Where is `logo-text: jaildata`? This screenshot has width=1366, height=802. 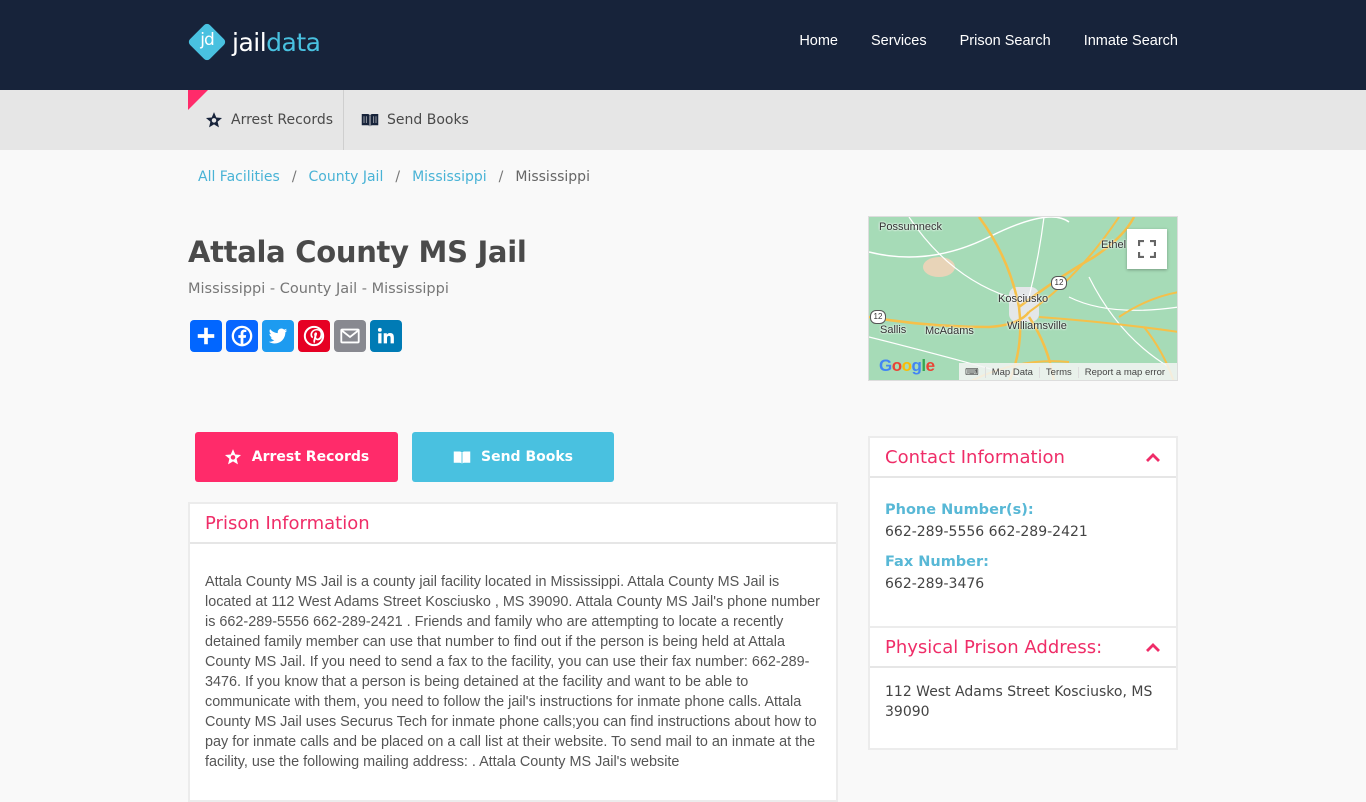
logo-text: jaildata is located at coordinates (276, 42).